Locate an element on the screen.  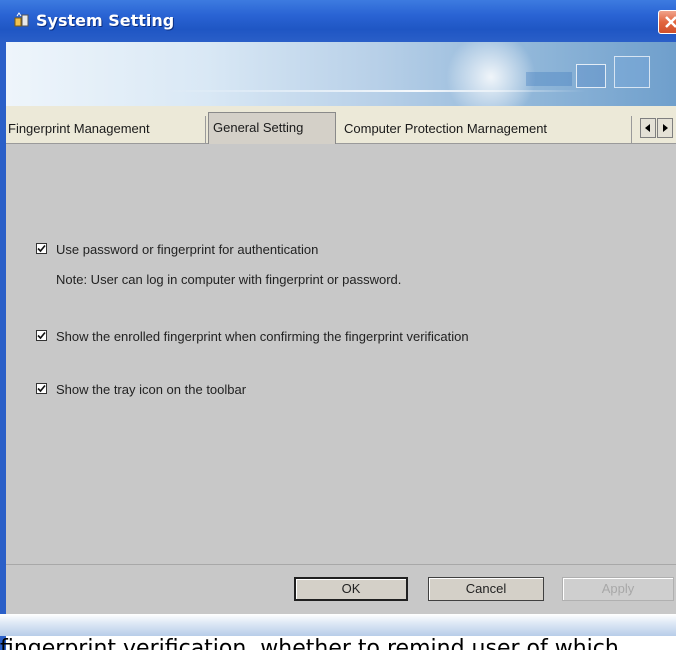
tab-scroll-buttons is located at coordinates (658, 128).